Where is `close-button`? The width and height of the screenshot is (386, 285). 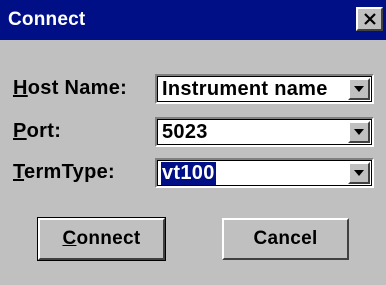
close-button is located at coordinates (369, 19).